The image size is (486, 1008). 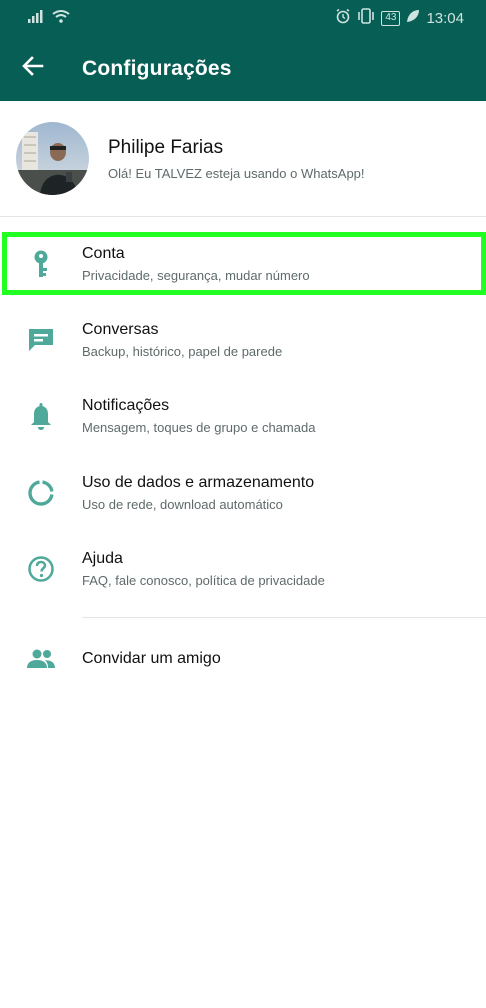 What do you see at coordinates (182, 504) in the screenshot?
I see `menu-subtitle: Uso de rede, download automático` at bounding box center [182, 504].